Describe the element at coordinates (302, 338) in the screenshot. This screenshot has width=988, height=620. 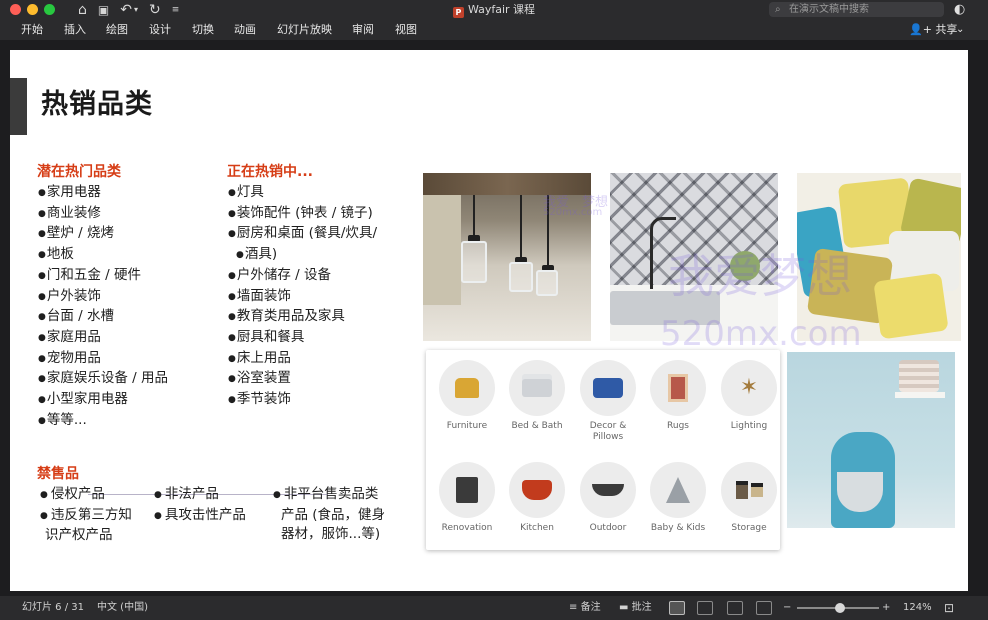
I see `list-item: 厨具和餐具` at that location.